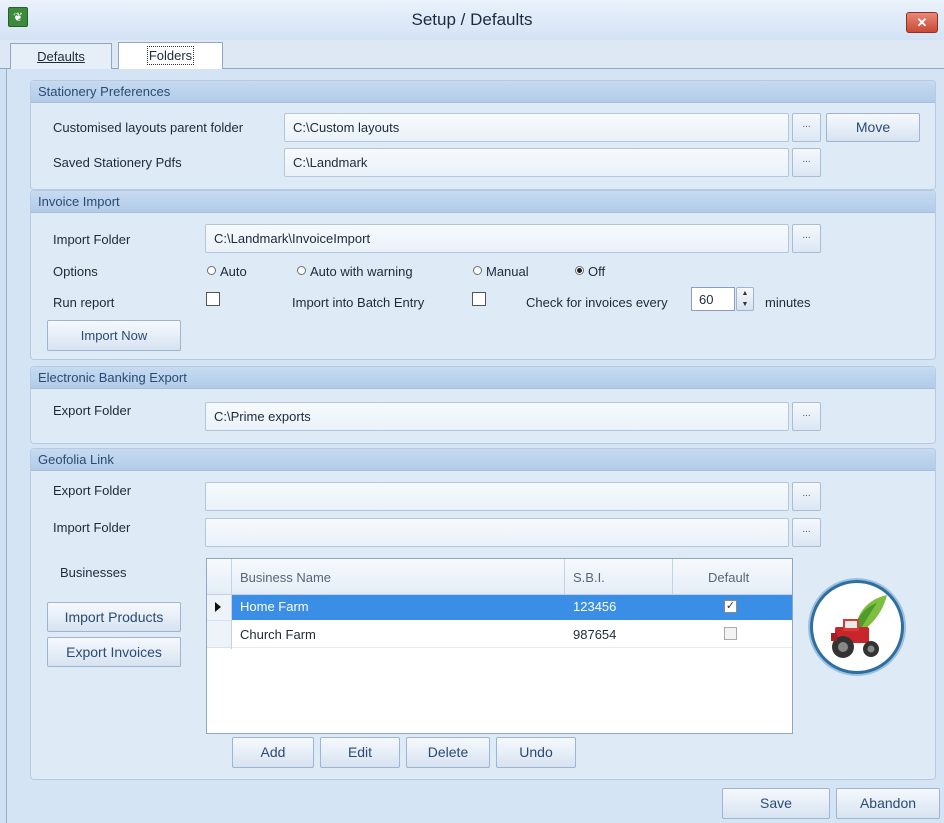 The image size is (944, 823). What do you see at coordinates (536, 752) in the screenshot?
I see `undo-button: Undo` at bounding box center [536, 752].